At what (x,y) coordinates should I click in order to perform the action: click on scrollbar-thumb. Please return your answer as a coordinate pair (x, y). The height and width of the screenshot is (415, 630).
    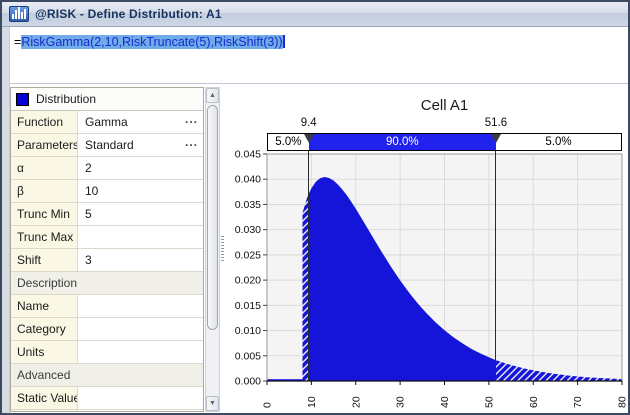
    Looking at the image, I should click on (212, 217).